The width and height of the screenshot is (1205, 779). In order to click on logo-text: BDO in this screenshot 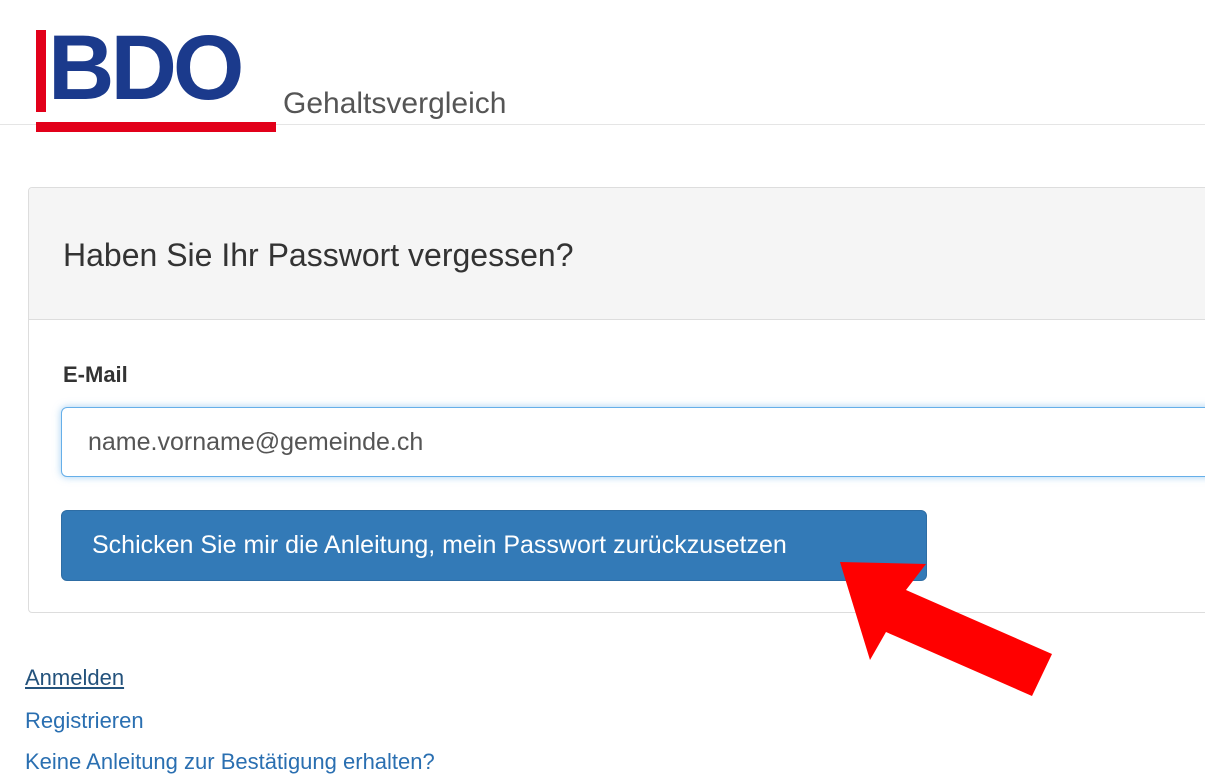, I will do `click(146, 68)`.